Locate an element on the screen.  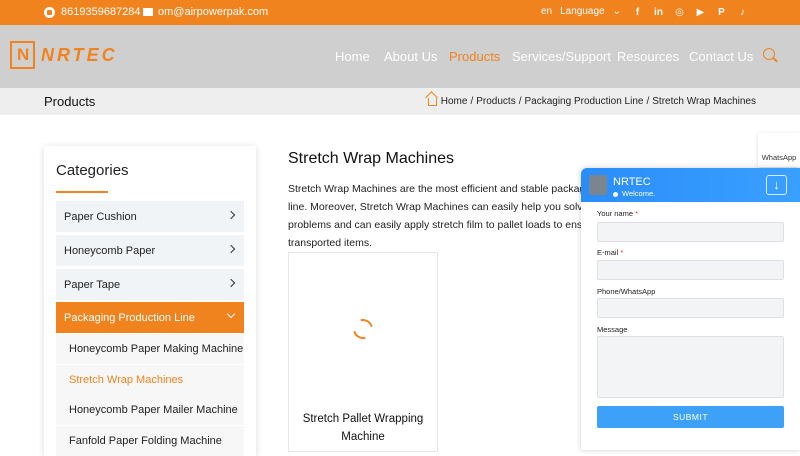
phone-contact: 8619359687284 is located at coordinates (92, 12).